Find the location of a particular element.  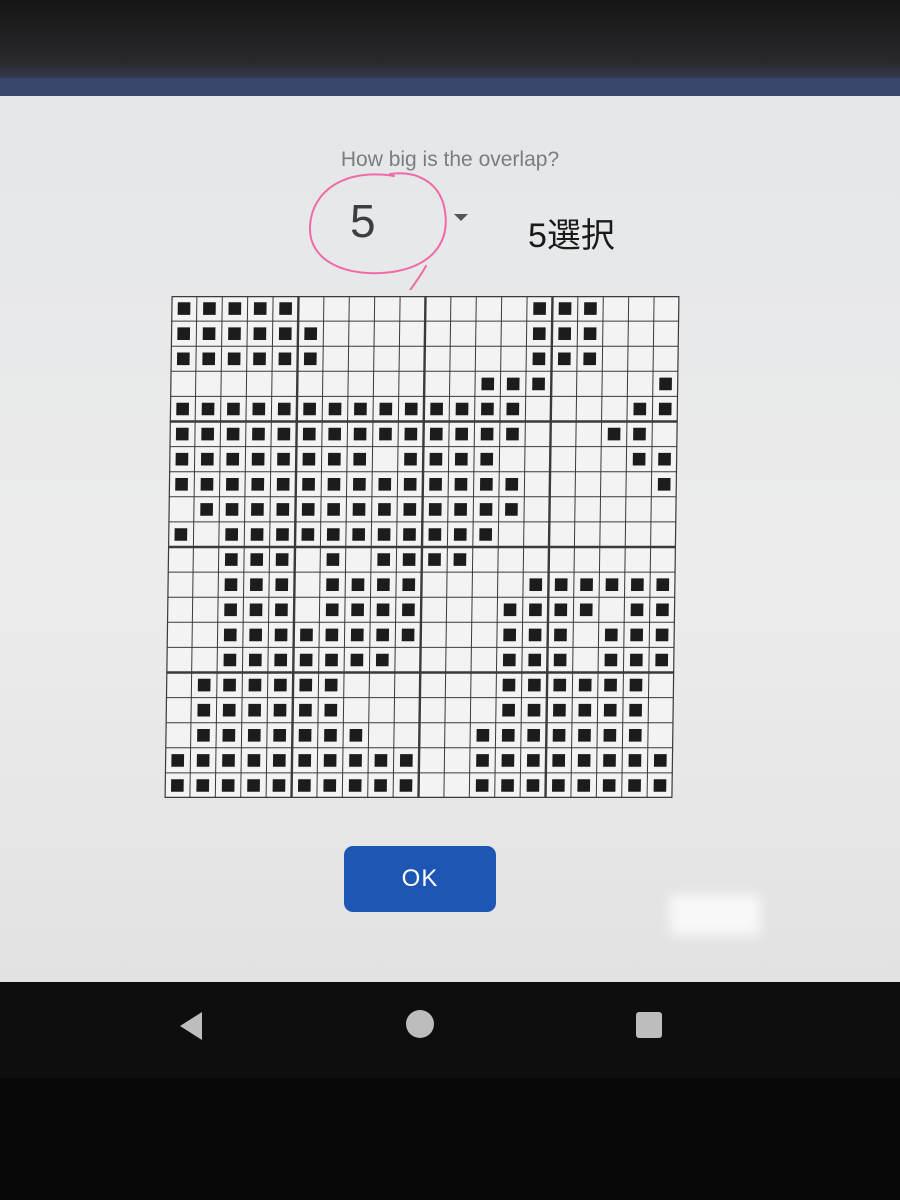

ok-button: OK is located at coordinates (420, 879).